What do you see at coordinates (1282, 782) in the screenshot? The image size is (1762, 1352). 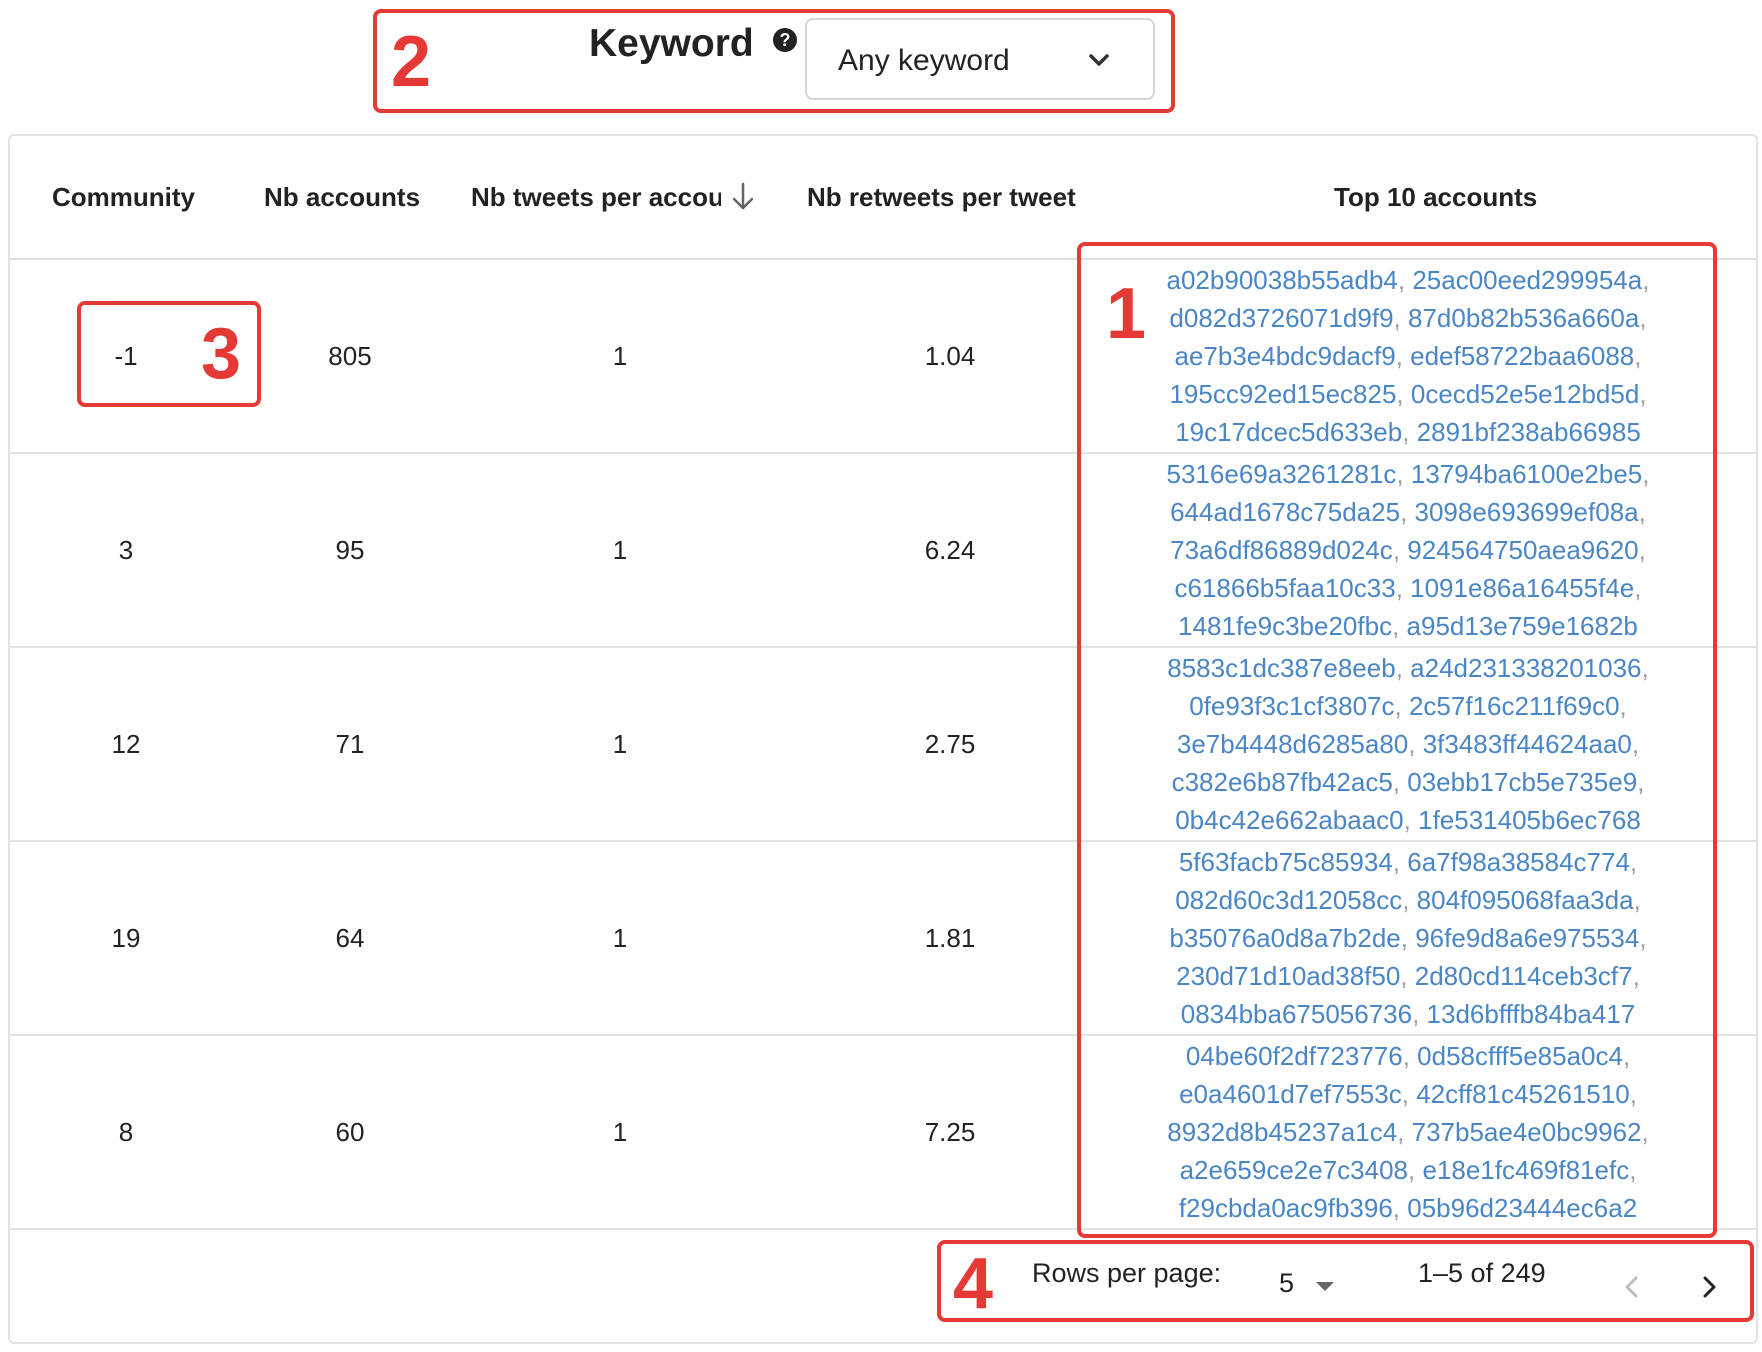 I see `account-link: c382e6b87fb42ac5` at bounding box center [1282, 782].